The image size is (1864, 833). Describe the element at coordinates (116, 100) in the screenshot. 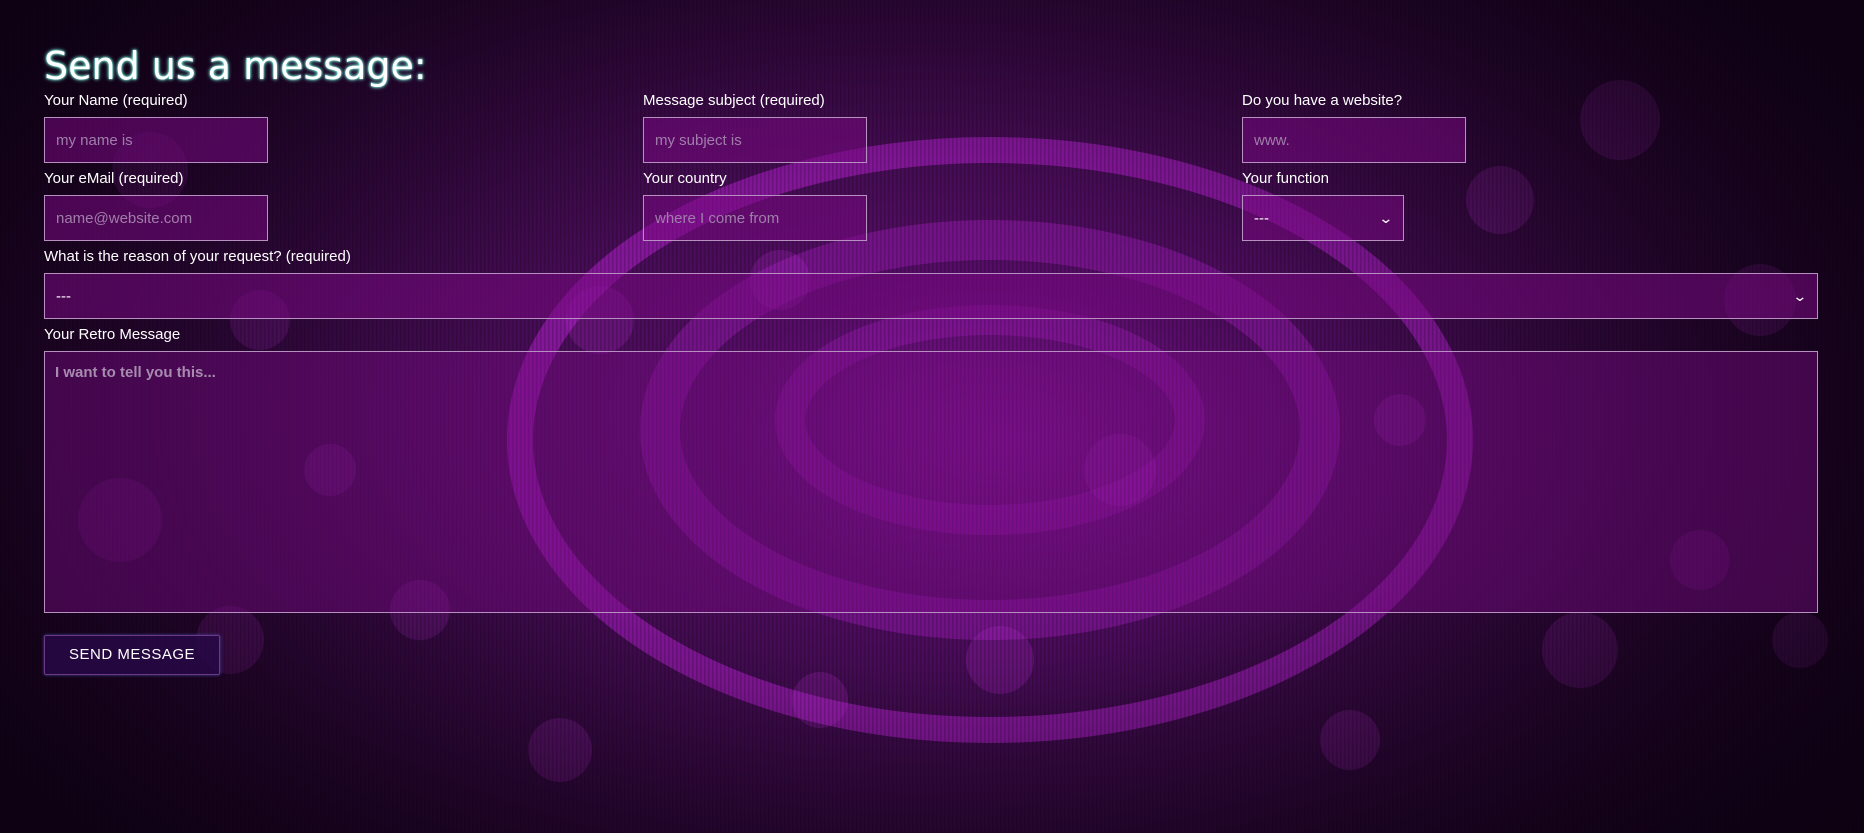

I see `name-label: Your Name (required)` at that location.